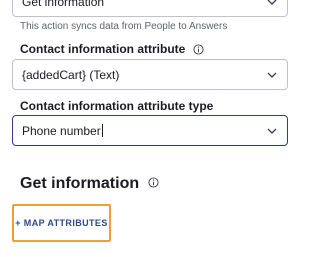  Describe the element at coordinates (150, 74) in the screenshot. I see `contact-attr-select: {addedCart} (Text)` at that location.